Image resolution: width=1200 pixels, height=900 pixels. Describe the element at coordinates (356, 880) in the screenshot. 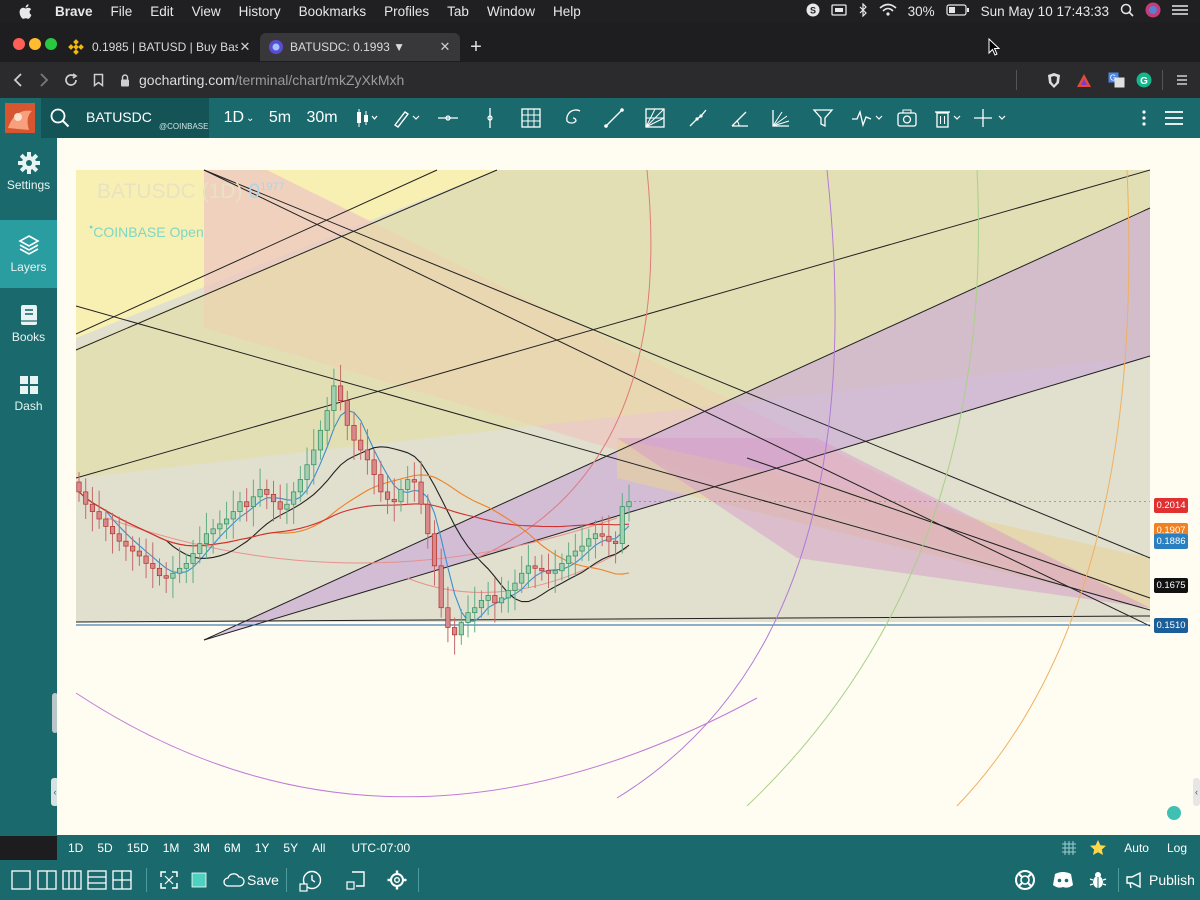

I see `alert-icon` at that location.